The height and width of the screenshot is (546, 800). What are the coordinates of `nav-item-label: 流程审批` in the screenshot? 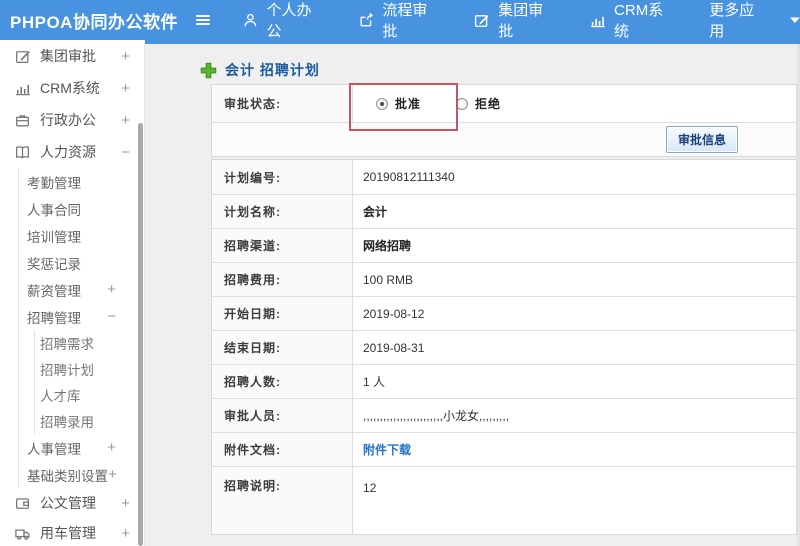 It's located at (405, 21).